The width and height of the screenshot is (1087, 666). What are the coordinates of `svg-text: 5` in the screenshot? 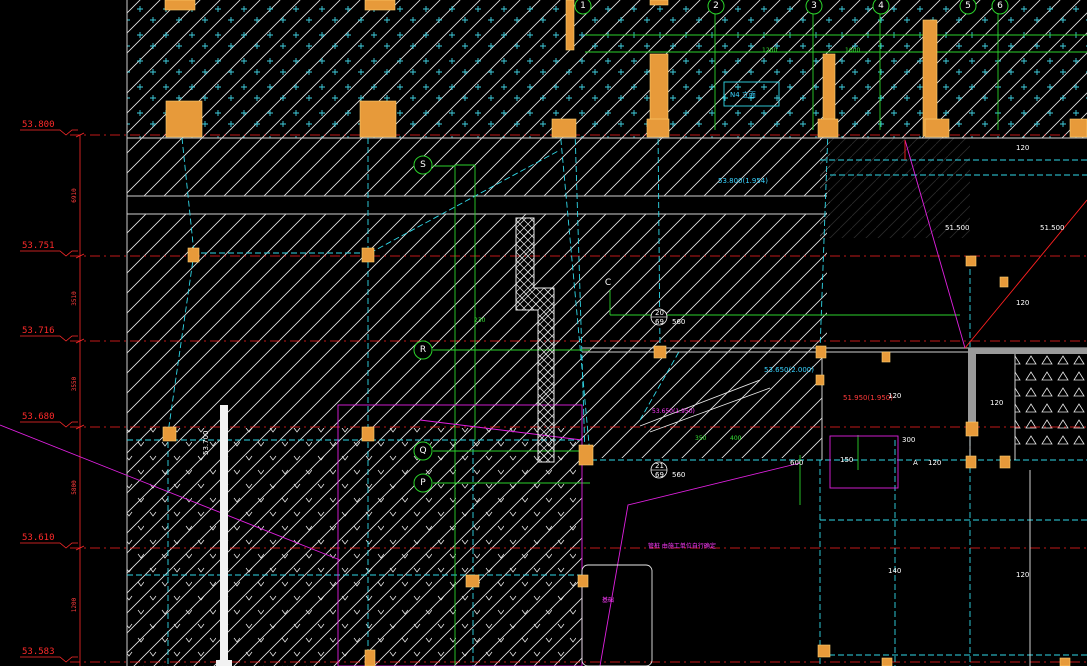 It's located at (968, 6).